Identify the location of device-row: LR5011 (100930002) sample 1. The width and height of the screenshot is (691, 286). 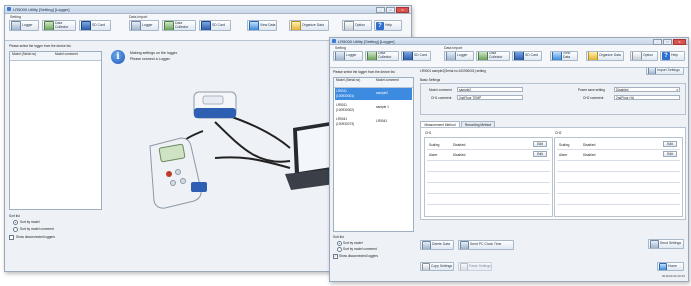
(373, 108).